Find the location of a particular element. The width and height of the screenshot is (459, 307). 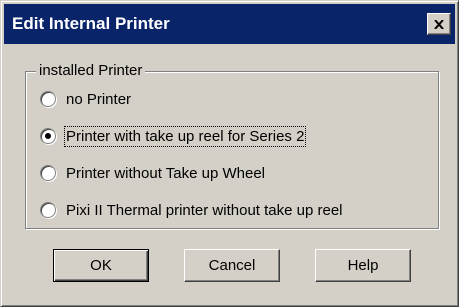

cancel-button: Cancel is located at coordinates (232, 265).